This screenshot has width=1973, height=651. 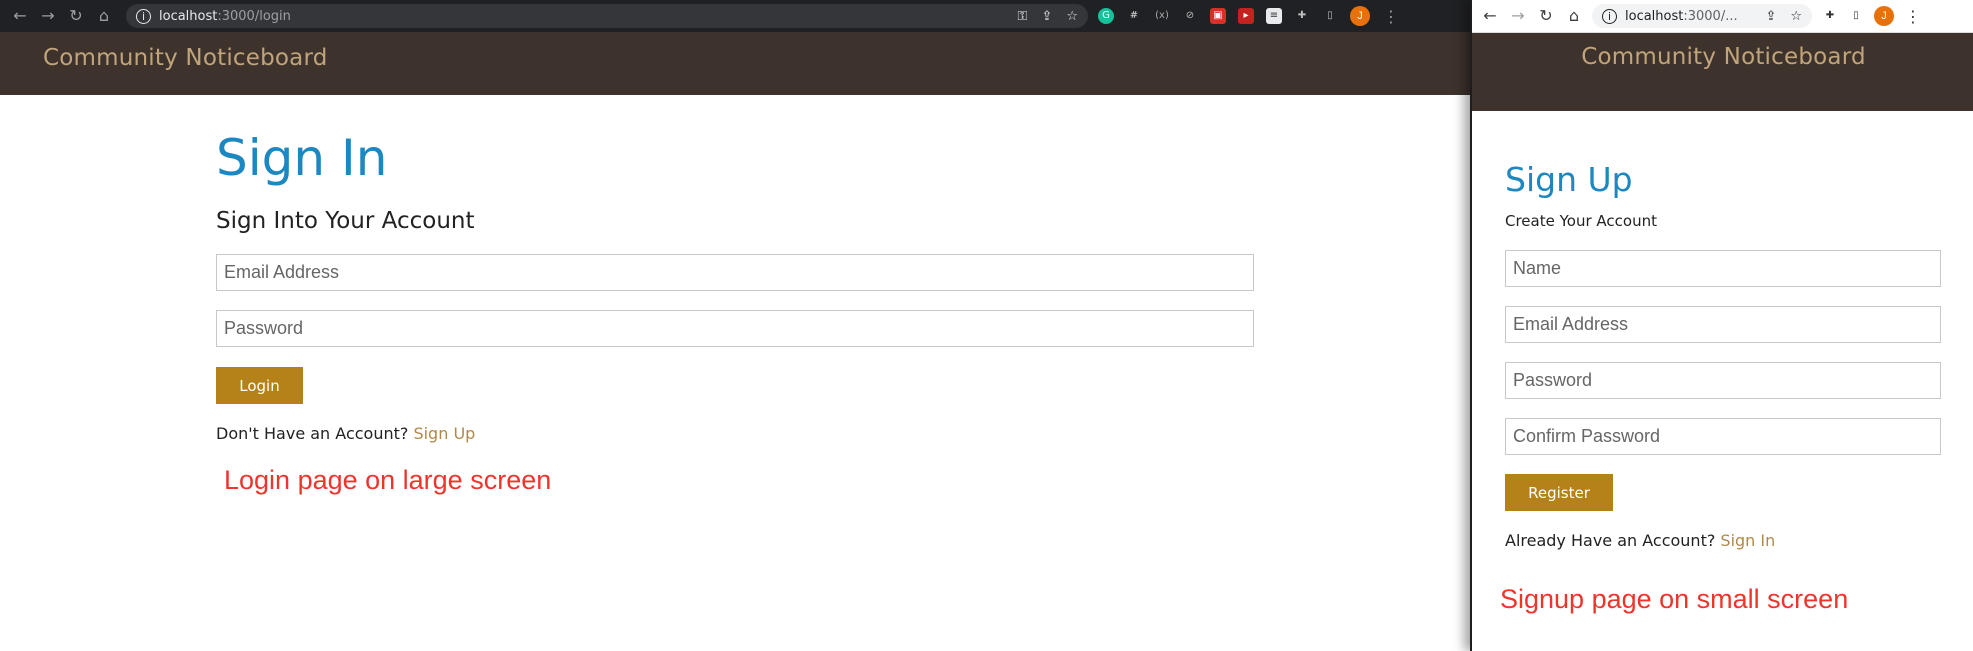 What do you see at coordinates (254, 16) in the screenshot?
I see `url-path: :3000/login` at bounding box center [254, 16].